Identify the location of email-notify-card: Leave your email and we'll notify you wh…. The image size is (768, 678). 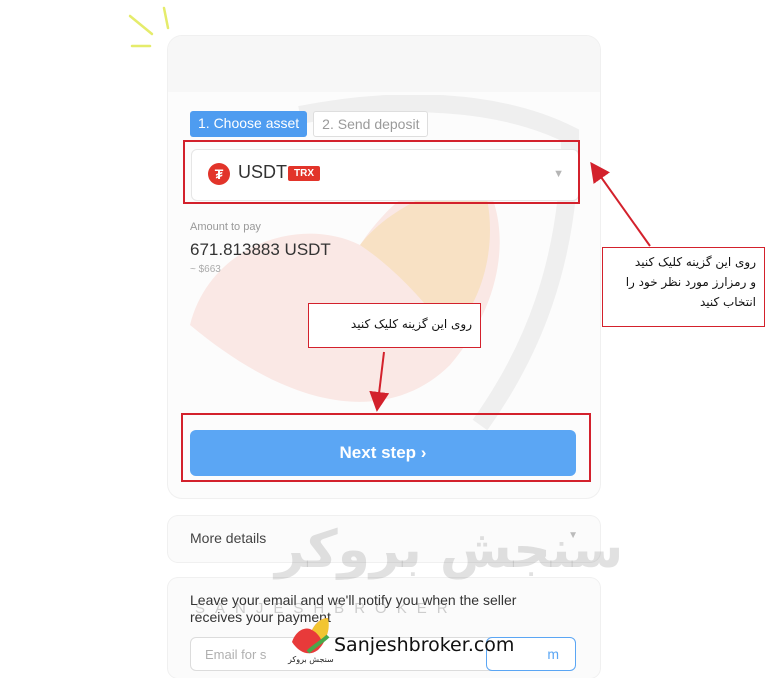
(384, 628).